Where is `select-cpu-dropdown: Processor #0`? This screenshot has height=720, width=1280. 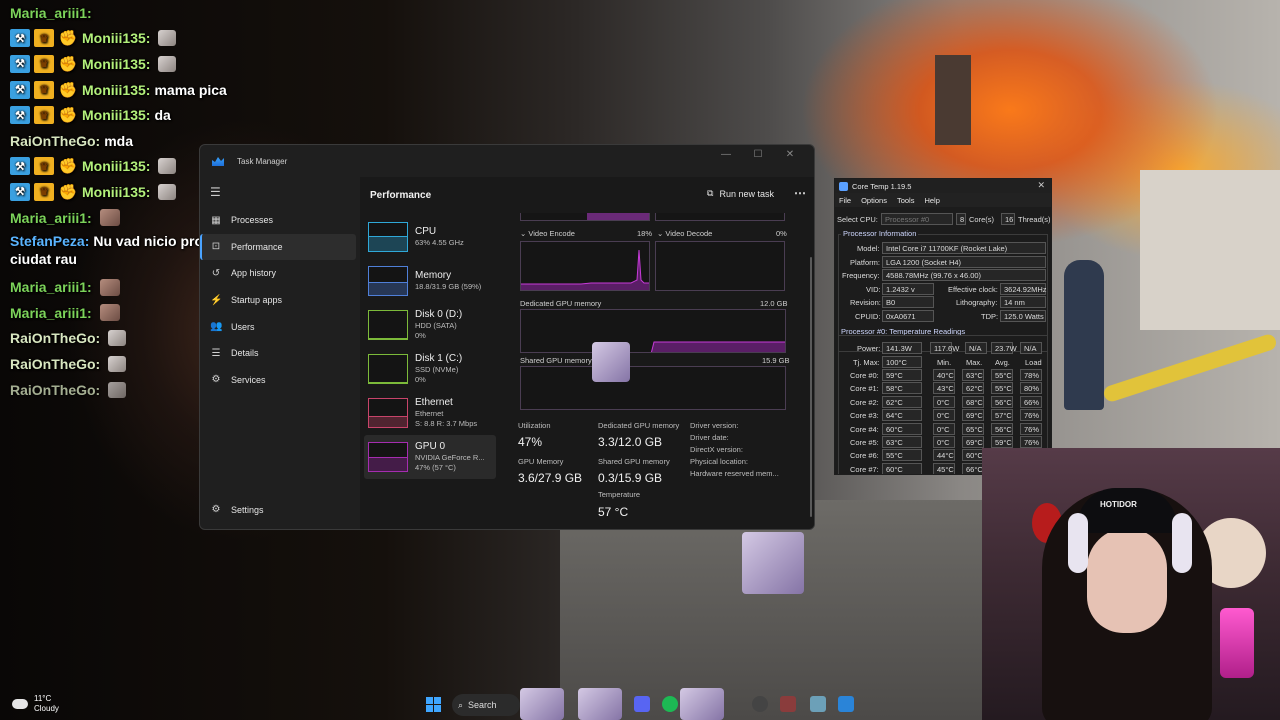 select-cpu-dropdown: Processor #0 is located at coordinates (917, 219).